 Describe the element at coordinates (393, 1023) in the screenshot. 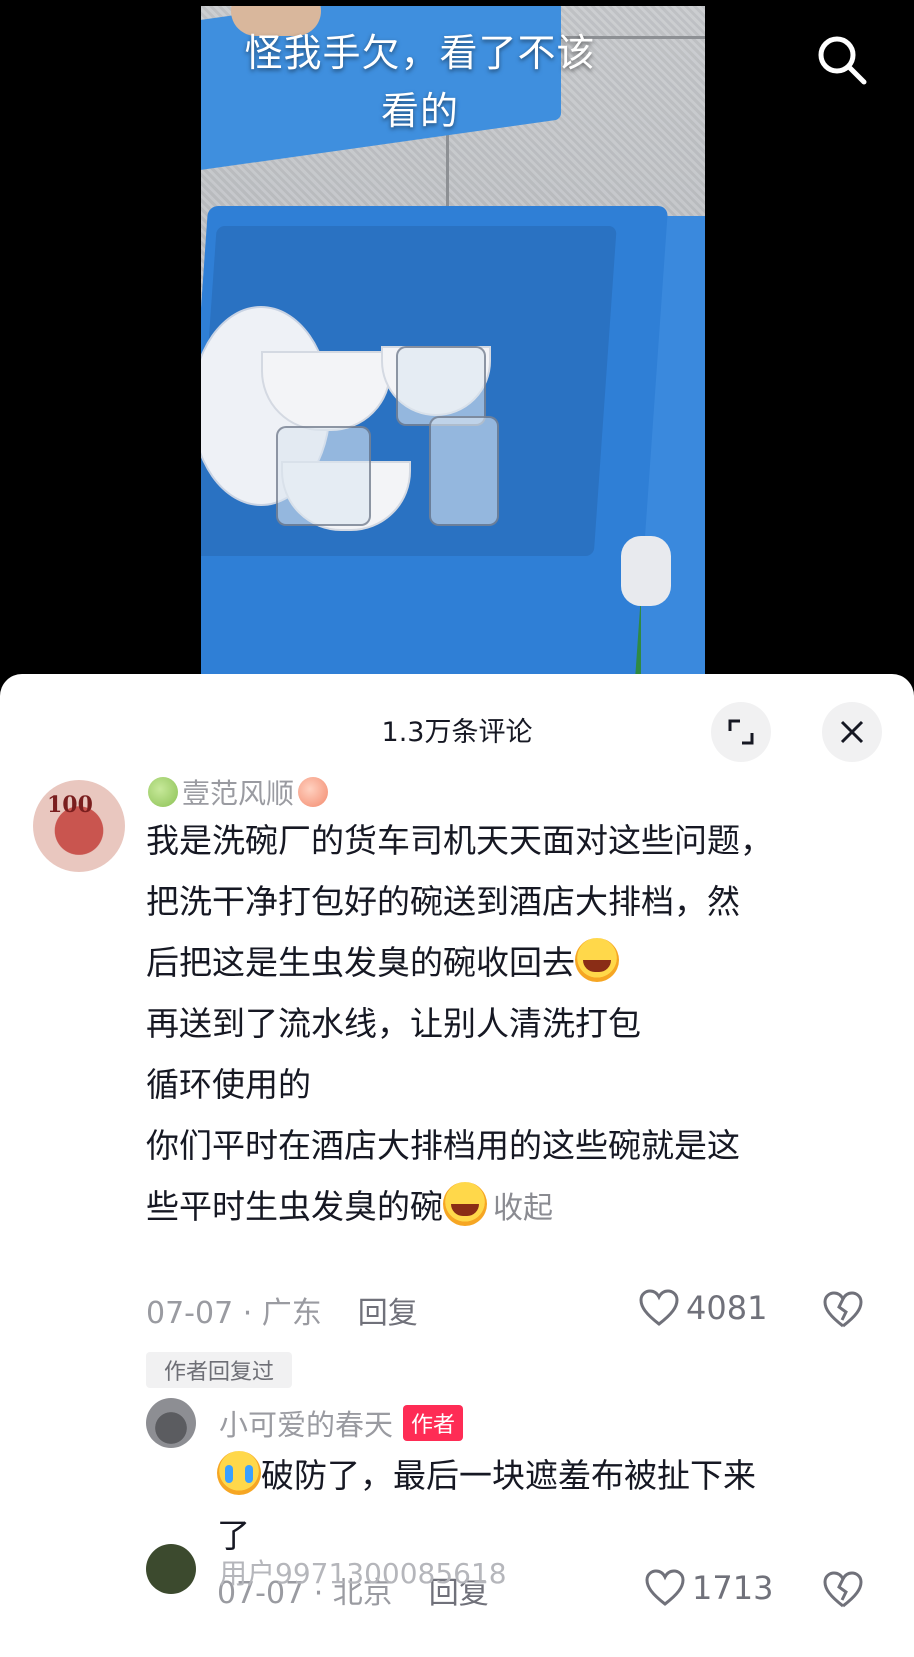

I see `comment-line: 再送到了流水线，让别人清洗打包` at that location.